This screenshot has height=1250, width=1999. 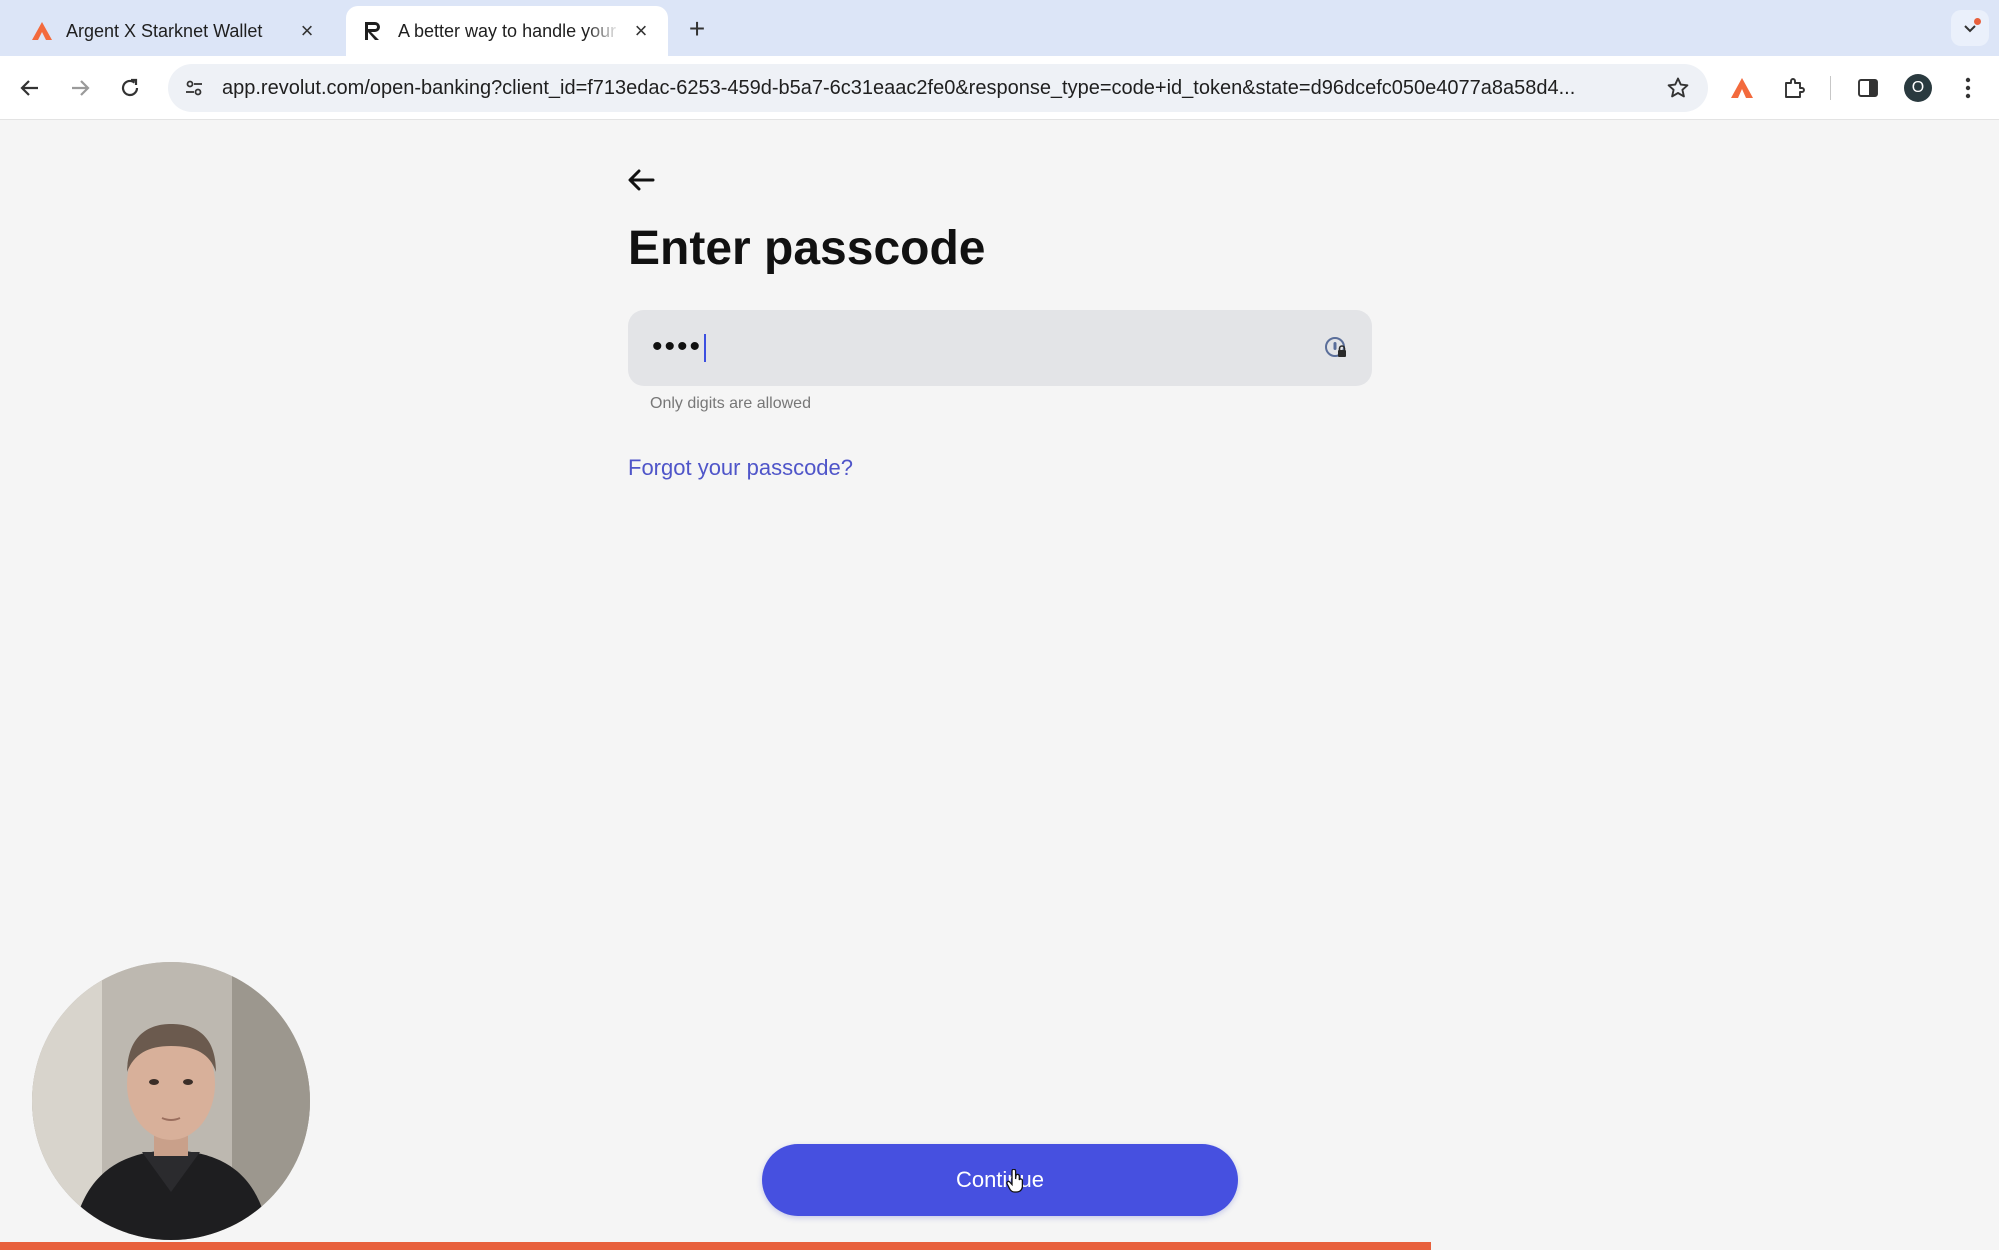 I want to click on continue-button: Continue, so click(x=1000, y=1180).